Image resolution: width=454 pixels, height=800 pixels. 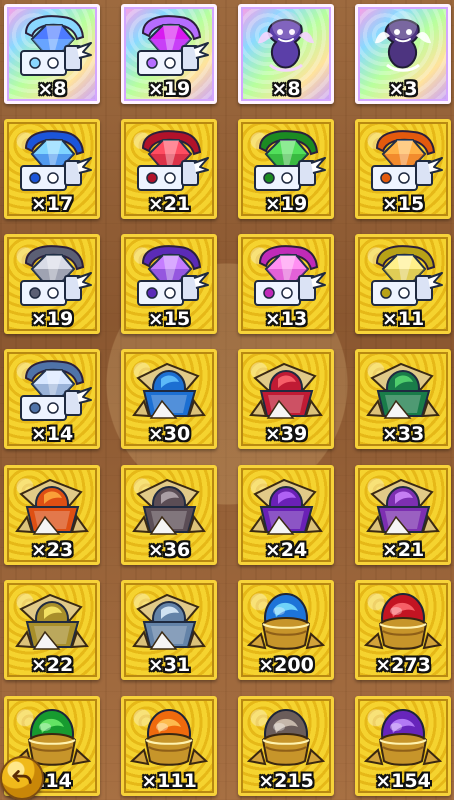 I want to click on item-quantity-label: ×23, so click(x=52, y=550).